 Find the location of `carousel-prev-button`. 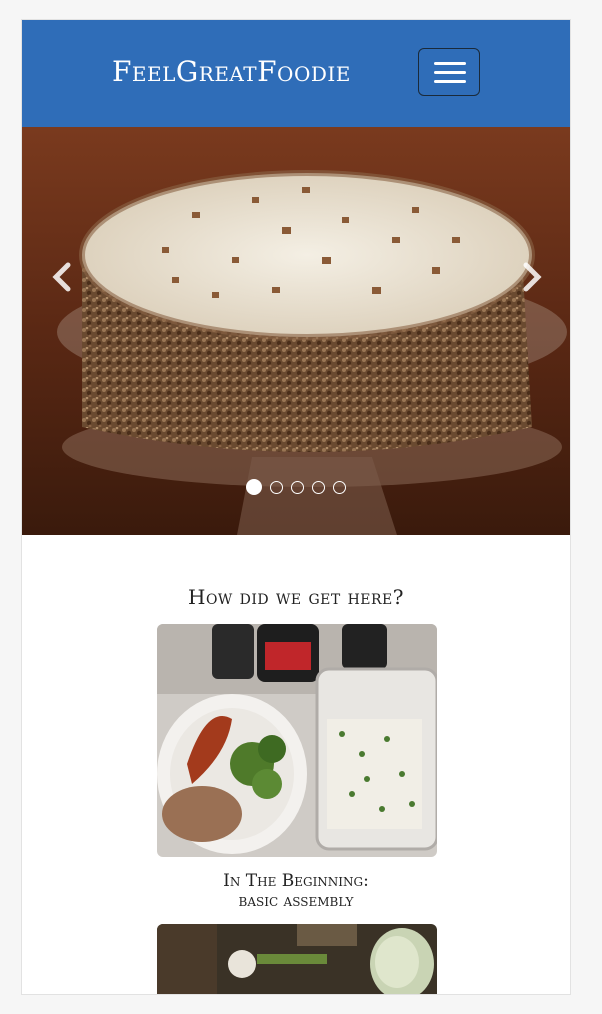

carousel-prev-button is located at coordinates (64, 277).